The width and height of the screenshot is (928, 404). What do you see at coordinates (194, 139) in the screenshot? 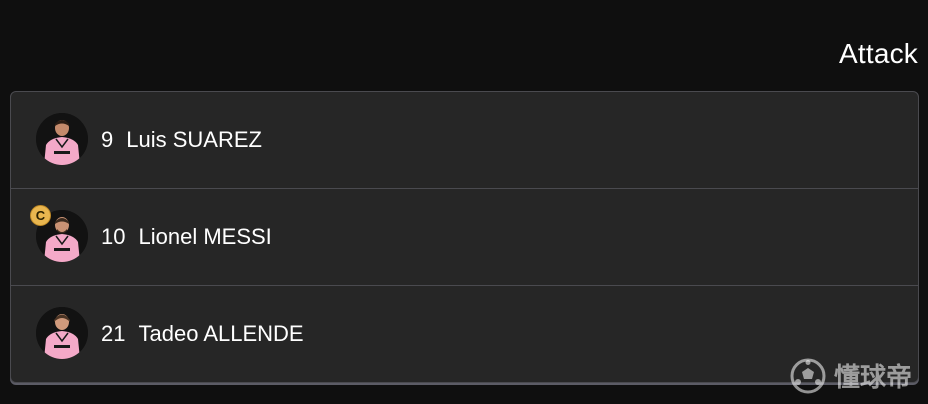
I see `player-name: Luis SUAREZ` at bounding box center [194, 139].